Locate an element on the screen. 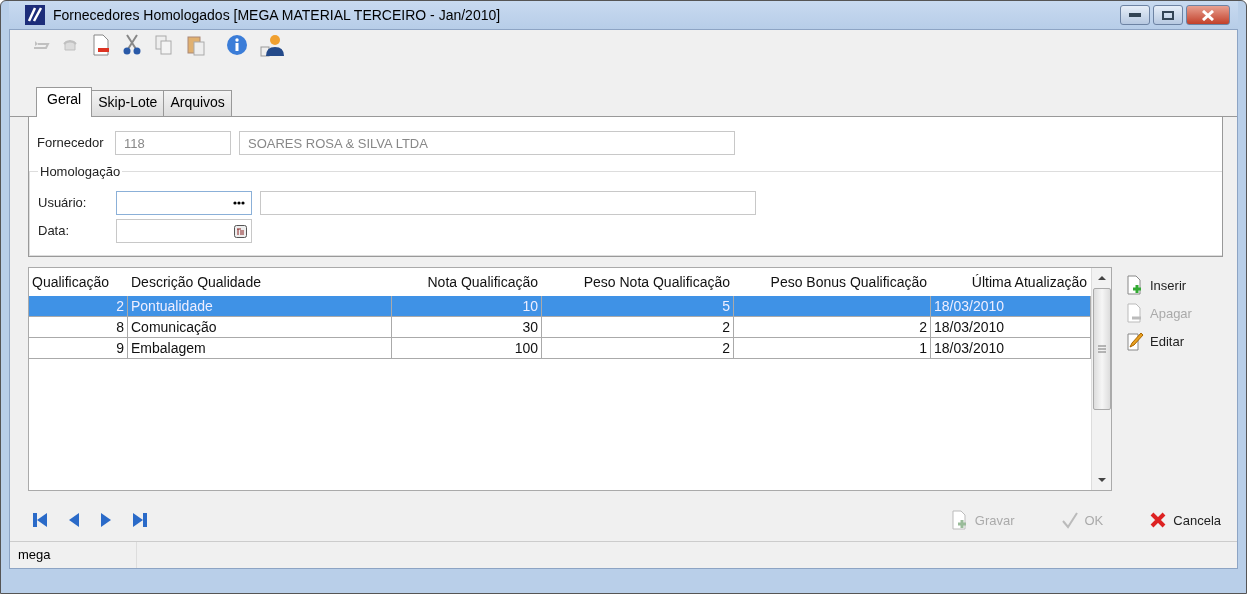 The width and height of the screenshot is (1247, 594). info-icon is located at coordinates (237, 45).